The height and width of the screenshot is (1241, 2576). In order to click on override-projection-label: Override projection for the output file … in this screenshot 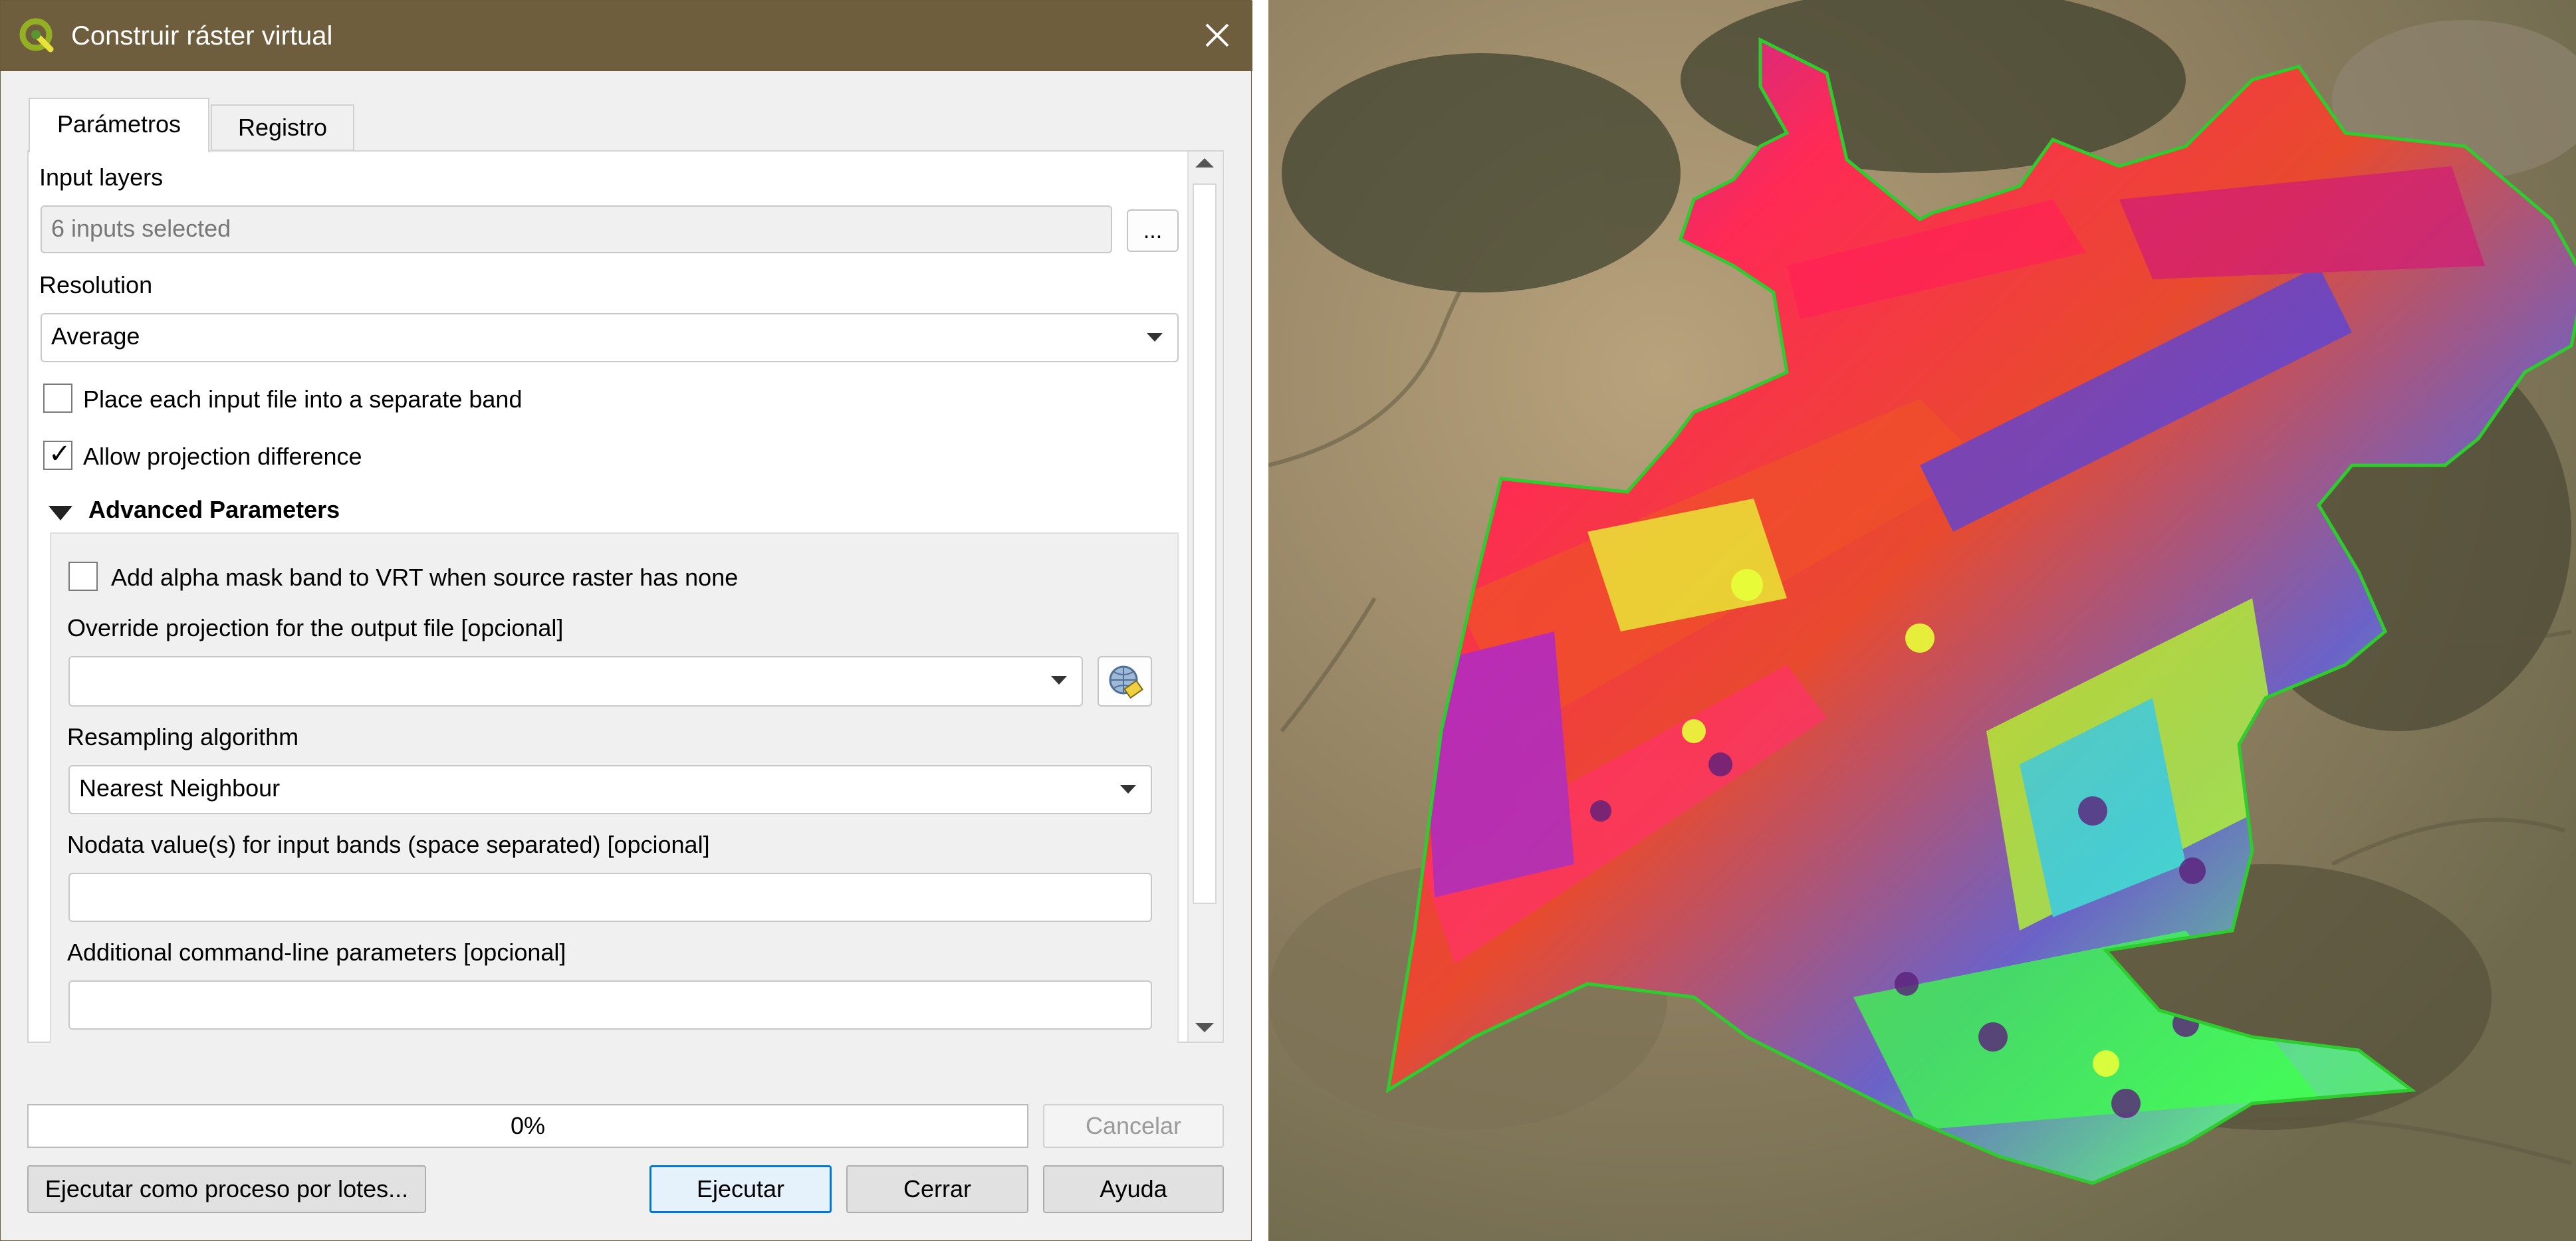, I will do `click(315, 627)`.